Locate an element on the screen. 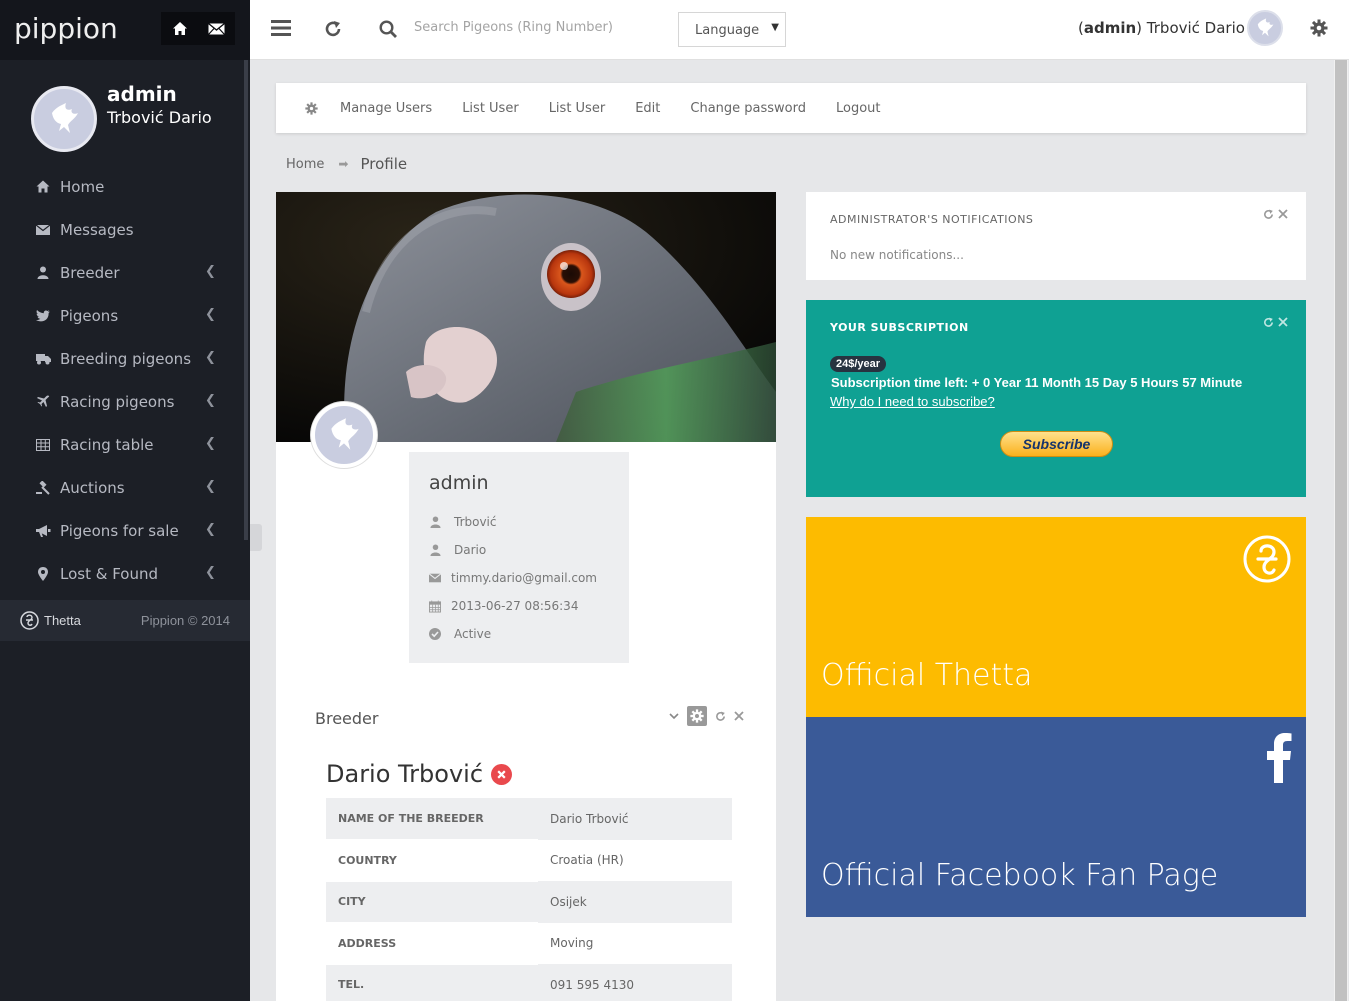 The image size is (1349, 1001). sidebar-item-messages: Messages is located at coordinates (125, 229).